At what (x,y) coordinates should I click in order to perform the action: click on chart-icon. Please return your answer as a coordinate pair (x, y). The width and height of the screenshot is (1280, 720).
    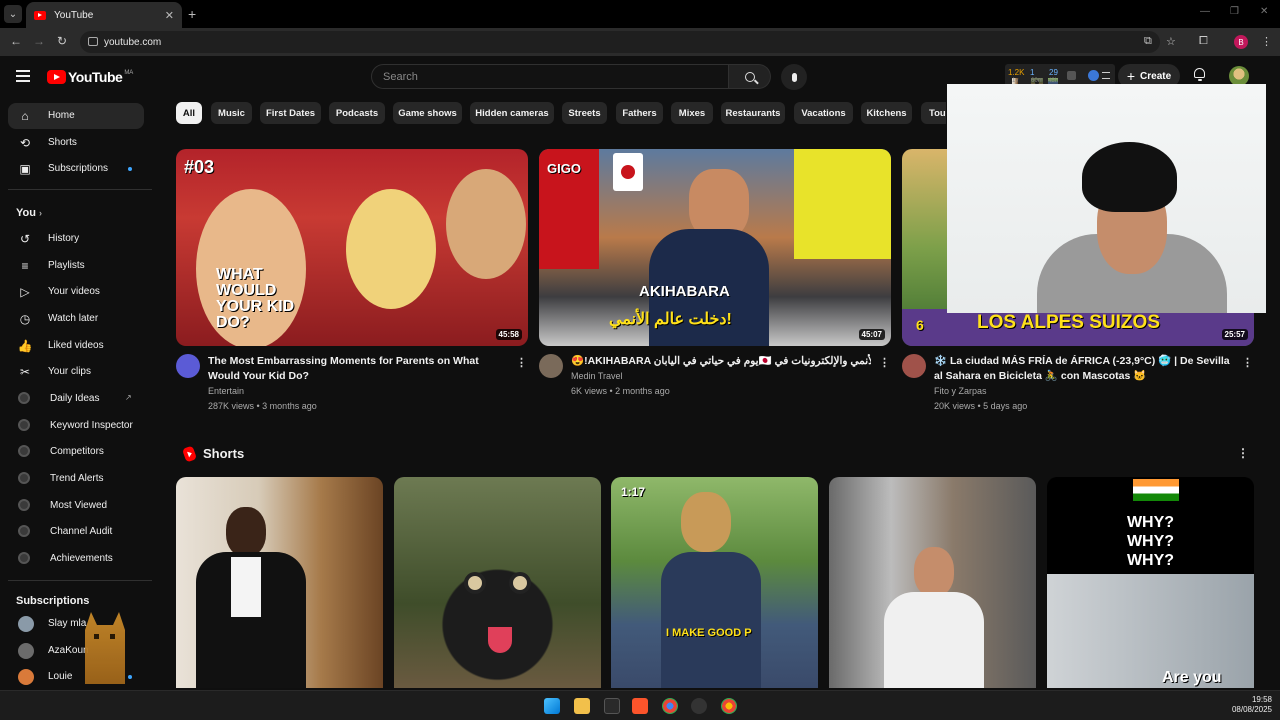
    Looking at the image, I should click on (1071, 75).